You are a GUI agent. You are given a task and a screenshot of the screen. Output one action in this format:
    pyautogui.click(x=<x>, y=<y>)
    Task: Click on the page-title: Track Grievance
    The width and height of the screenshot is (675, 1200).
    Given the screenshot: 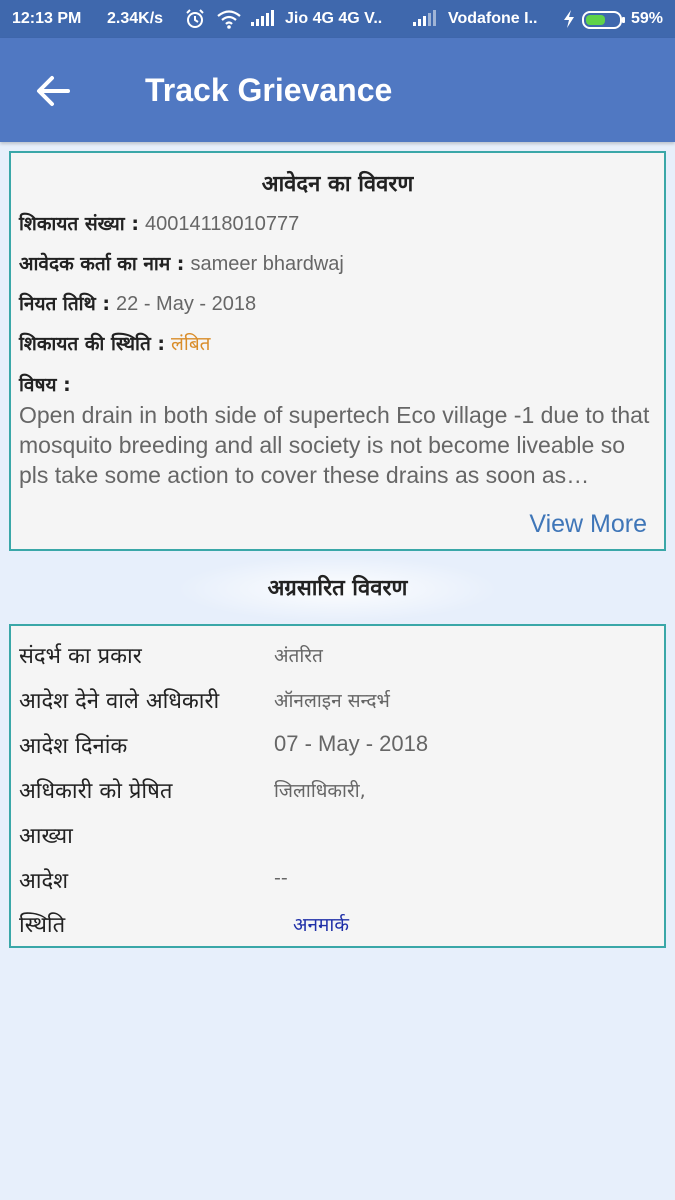 What is the action you would take?
    pyautogui.click(x=269, y=90)
    